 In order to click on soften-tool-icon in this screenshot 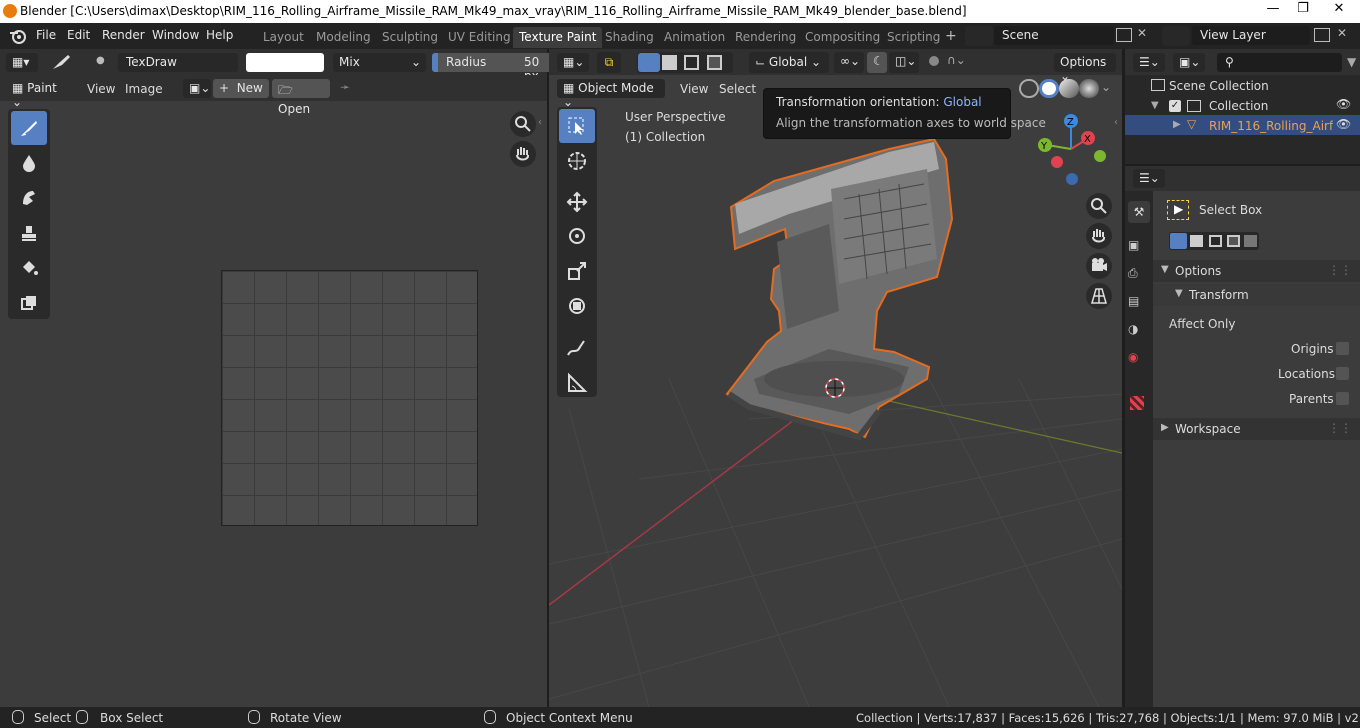, I will do `click(29, 163)`.